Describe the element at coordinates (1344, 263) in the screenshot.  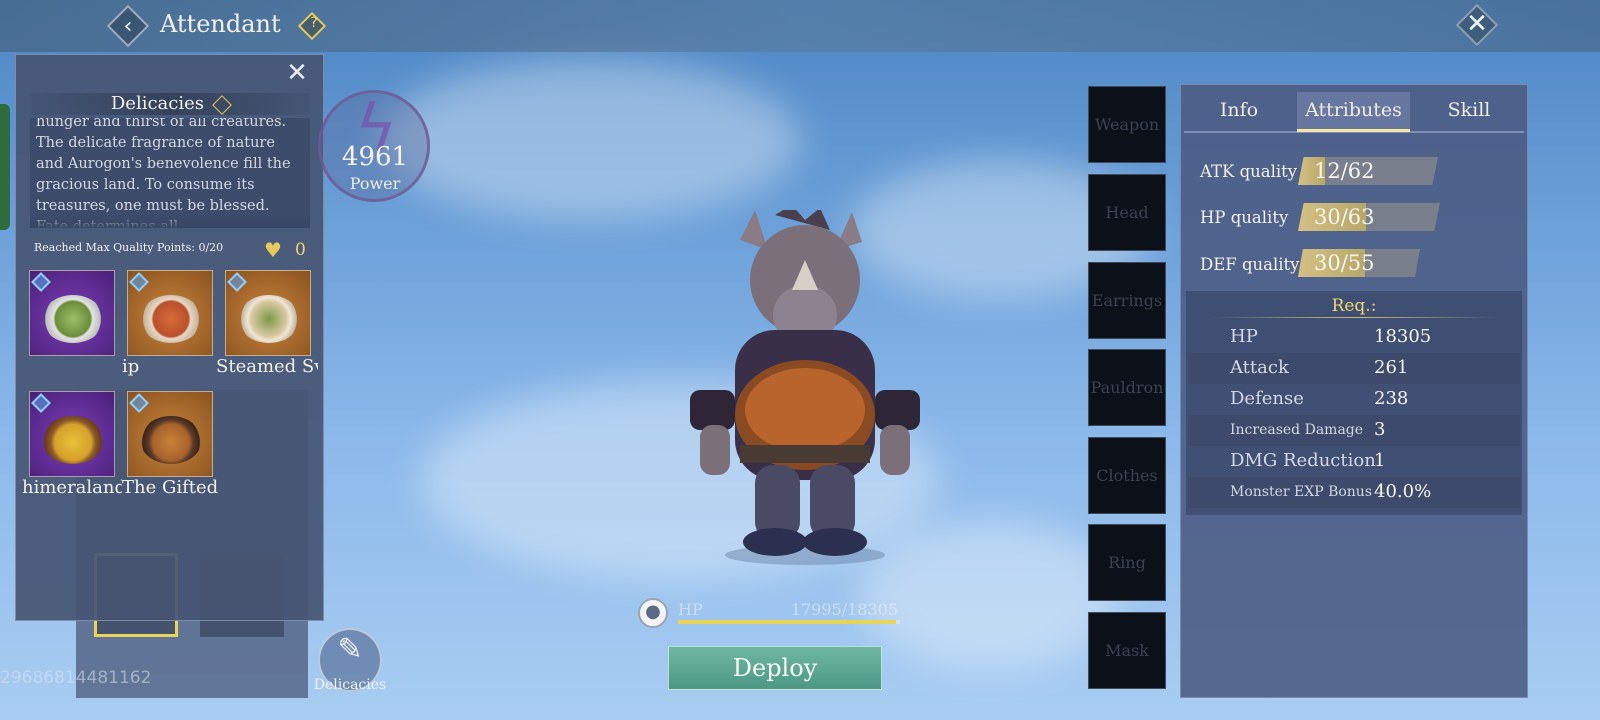
I see `def-quality-value: 30/55` at that location.